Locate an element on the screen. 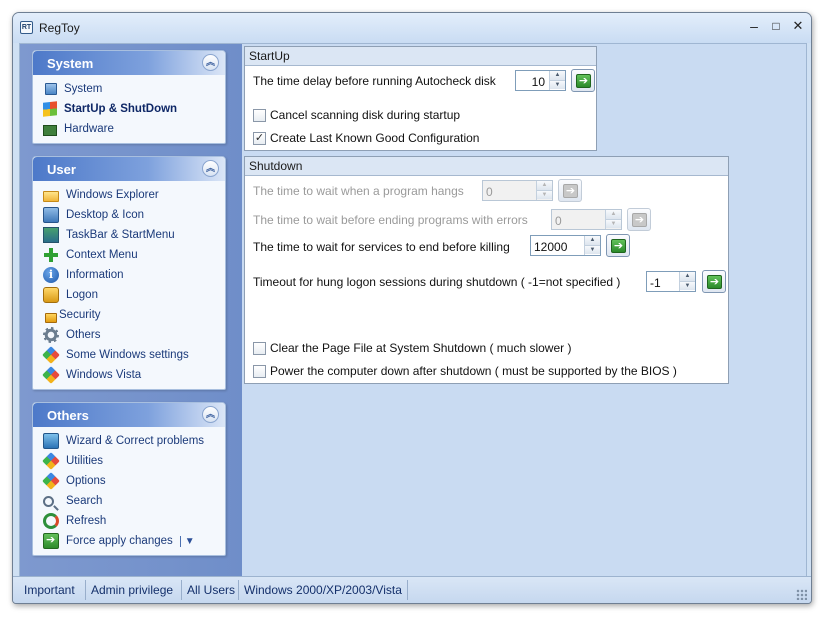 The height and width of the screenshot is (625, 832). sidebar-item-label: Hardware is located at coordinates (89, 129).